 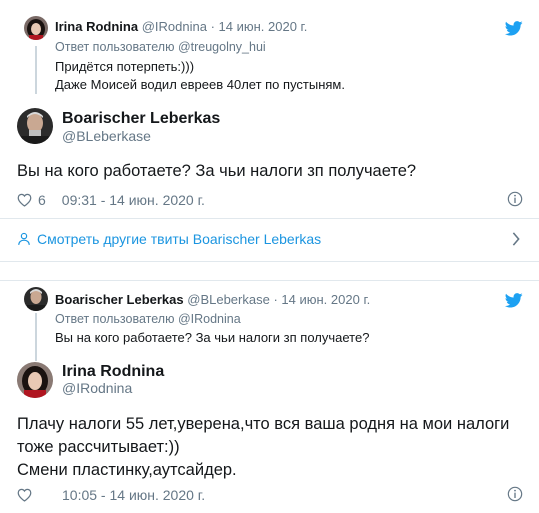 I want to click on divider, so click(x=269, y=218).